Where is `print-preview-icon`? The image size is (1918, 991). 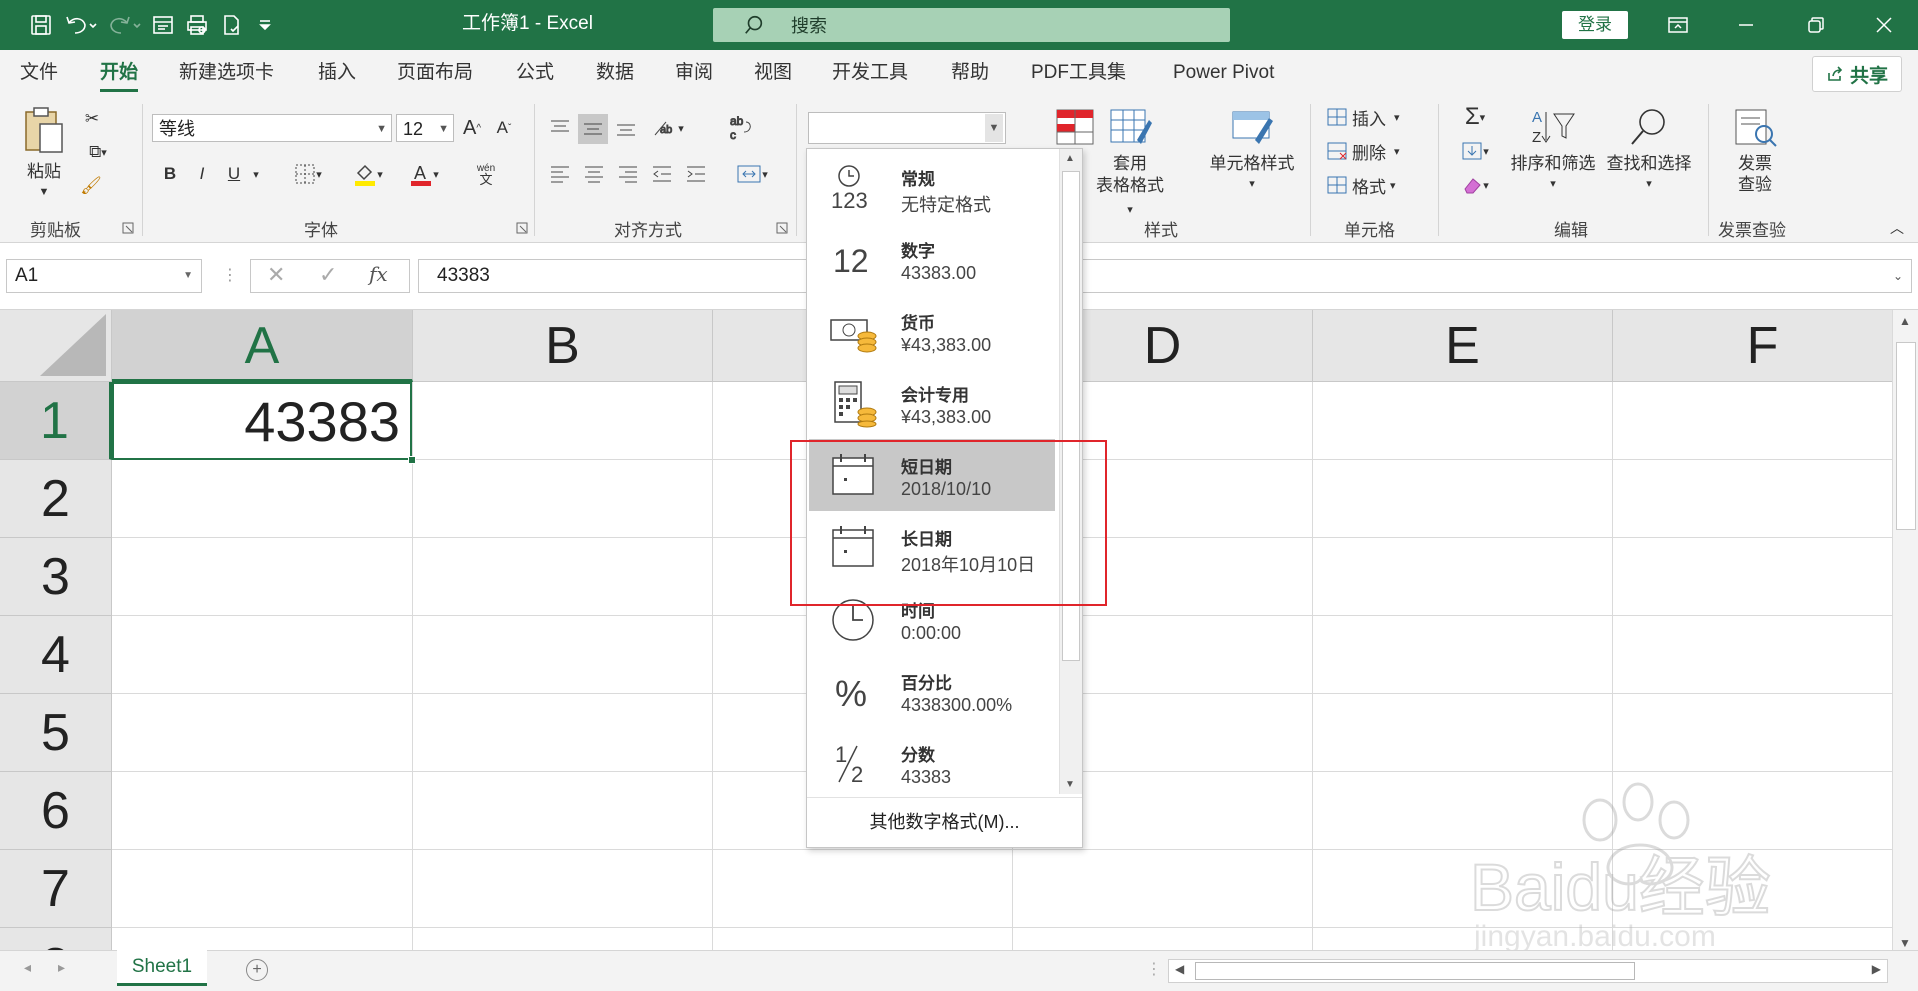 print-preview-icon is located at coordinates (197, 25).